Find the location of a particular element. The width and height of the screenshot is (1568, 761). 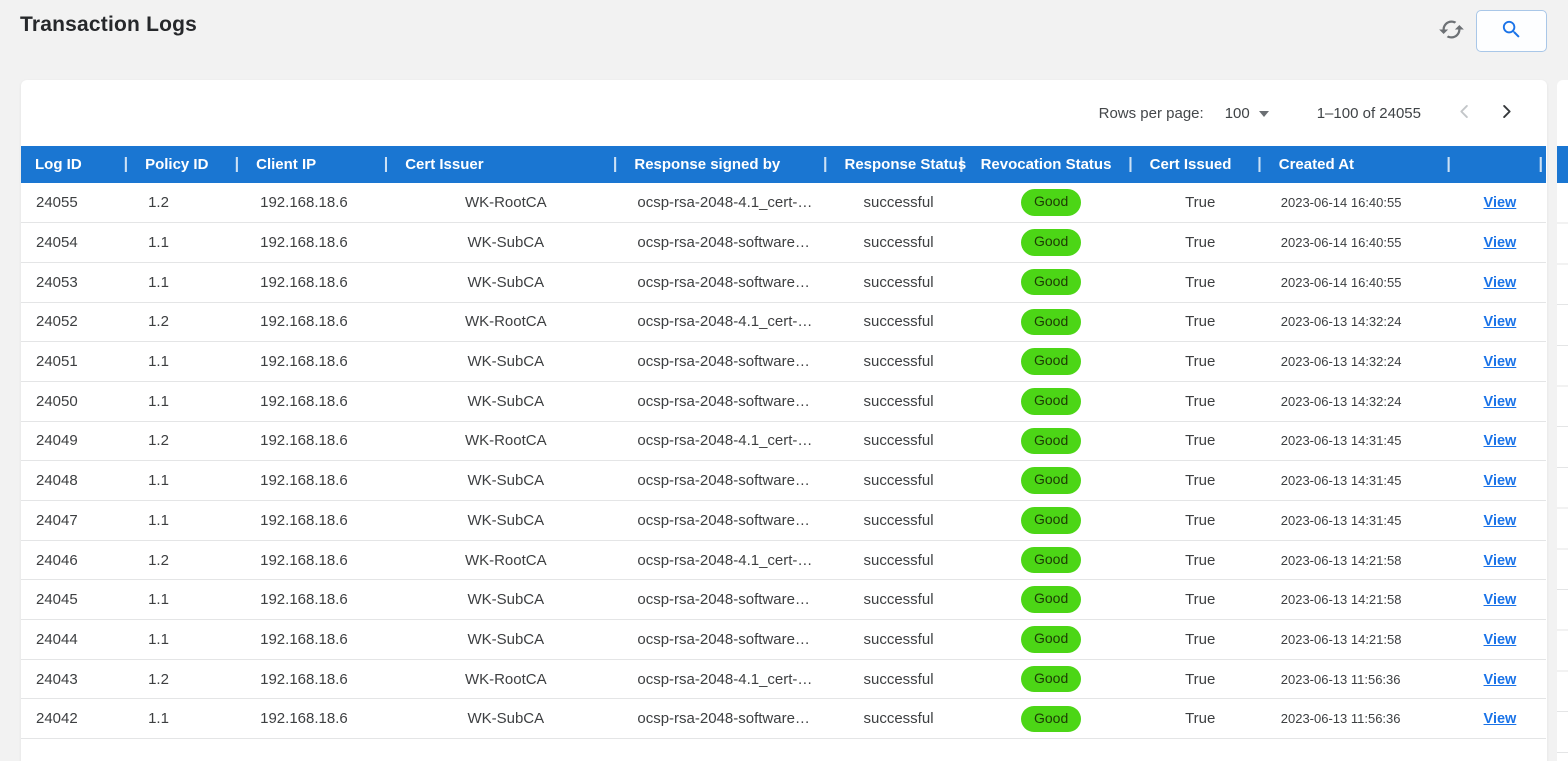

column-header-cert-issued: Cert Issued is located at coordinates (1200, 164).